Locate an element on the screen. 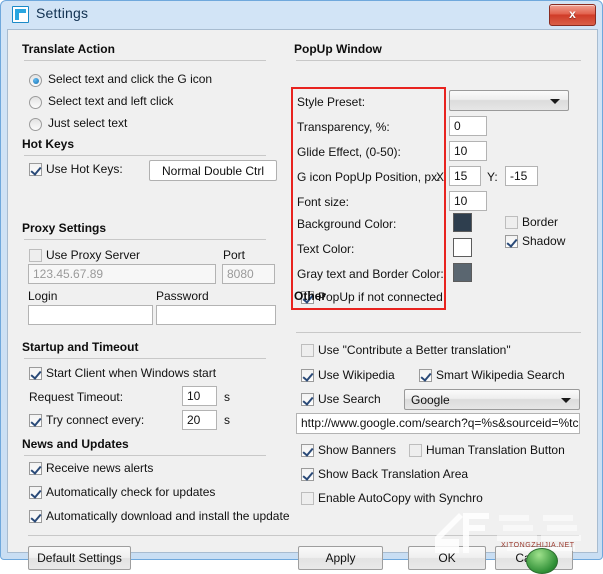  gicon-y-input: -15 is located at coordinates (521, 176).